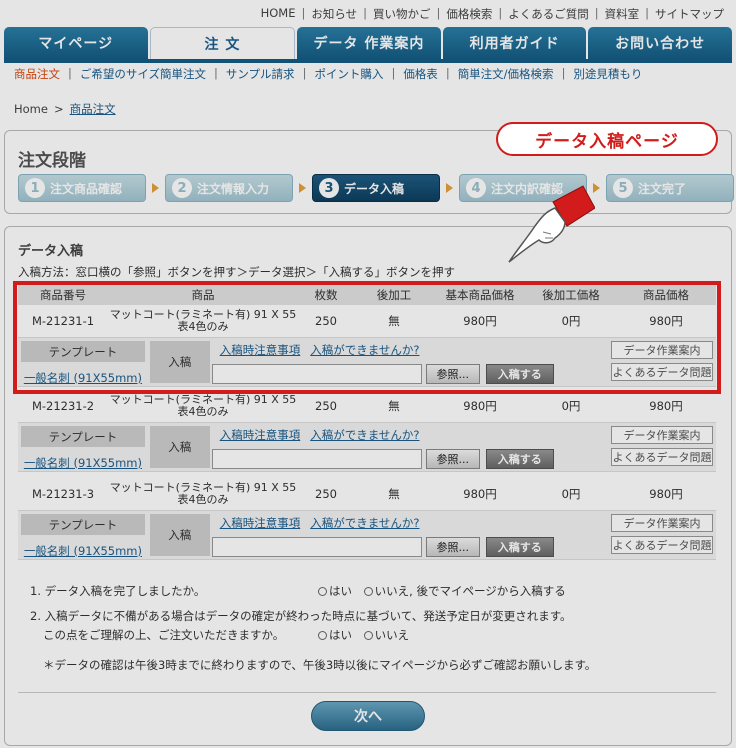  What do you see at coordinates (93, 109) in the screenshot?
I see `breadcrumb-current: 商品注文` at bounding box center [93, 109].